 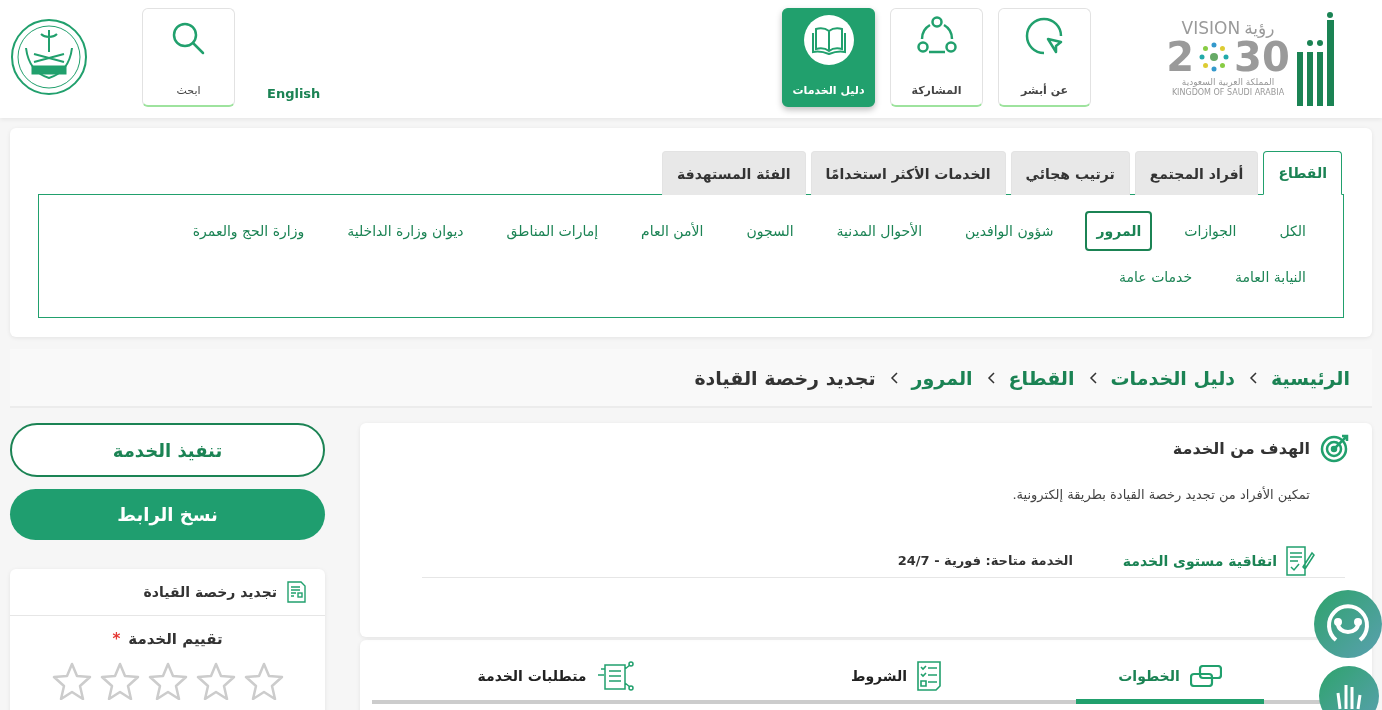 I want to click on category-tab: الخدمات الأكثر استخدامًا, so click(x=908, y=173).